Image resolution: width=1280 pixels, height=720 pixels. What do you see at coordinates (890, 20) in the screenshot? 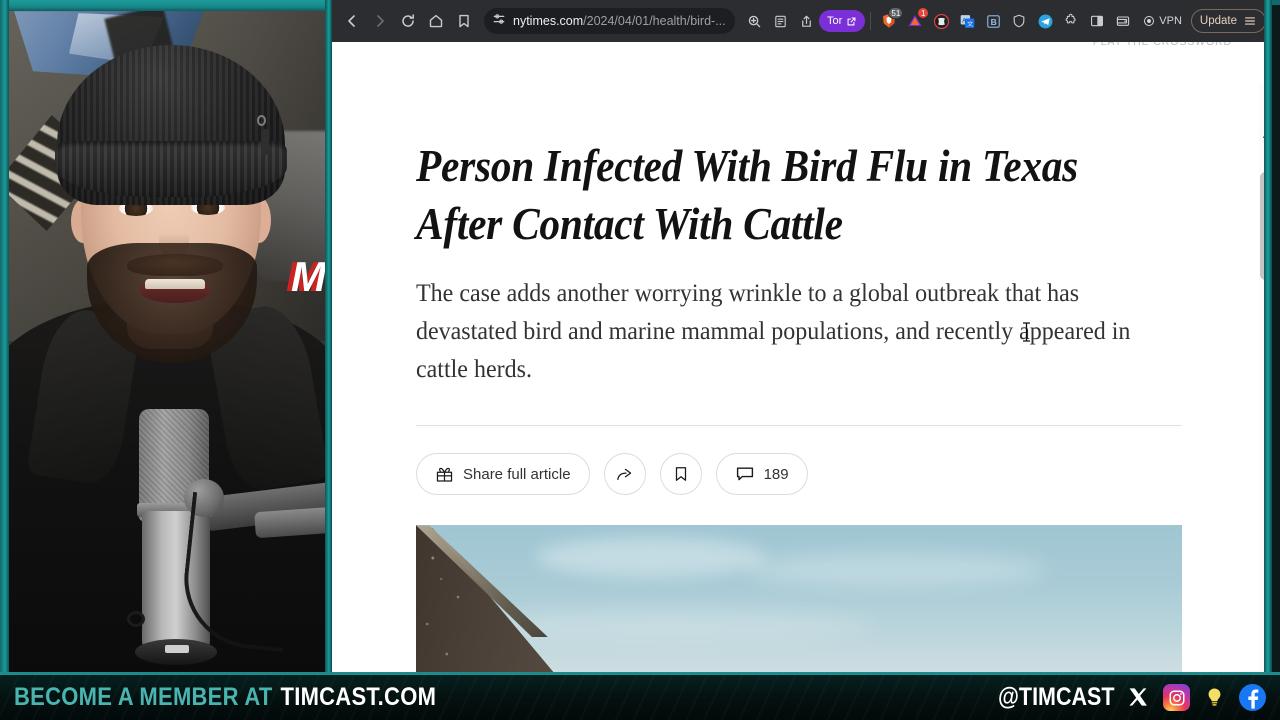
I see `brave-shields-icon: 51` at bounding box center [890, 20].